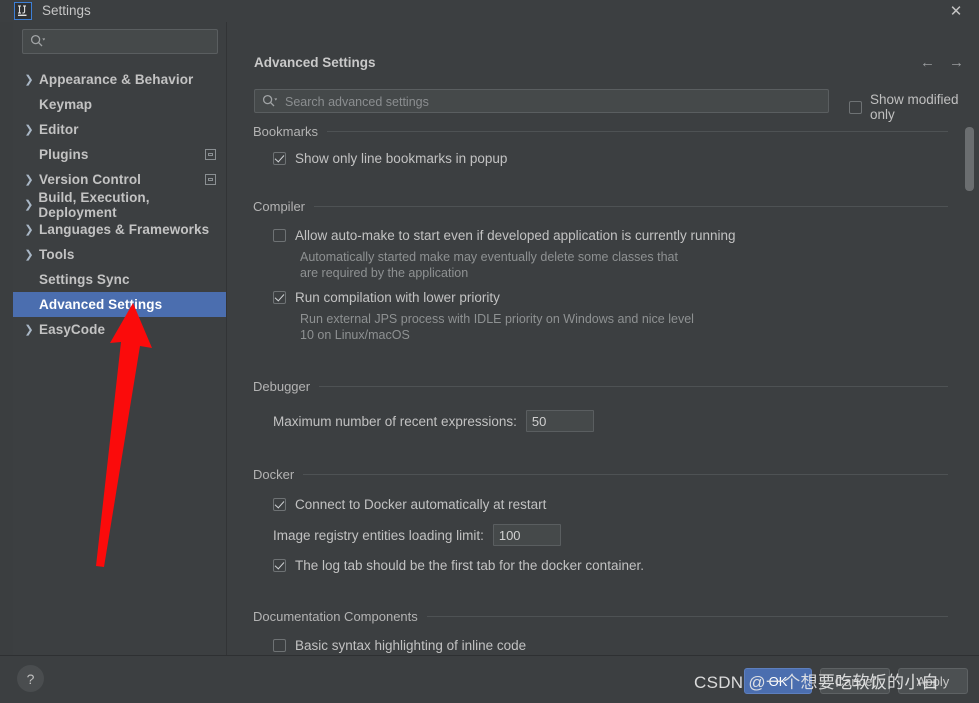 This screenshot has width=979, height=703. I want to click on sidebar-item-label: Editor, so click(59, 129).